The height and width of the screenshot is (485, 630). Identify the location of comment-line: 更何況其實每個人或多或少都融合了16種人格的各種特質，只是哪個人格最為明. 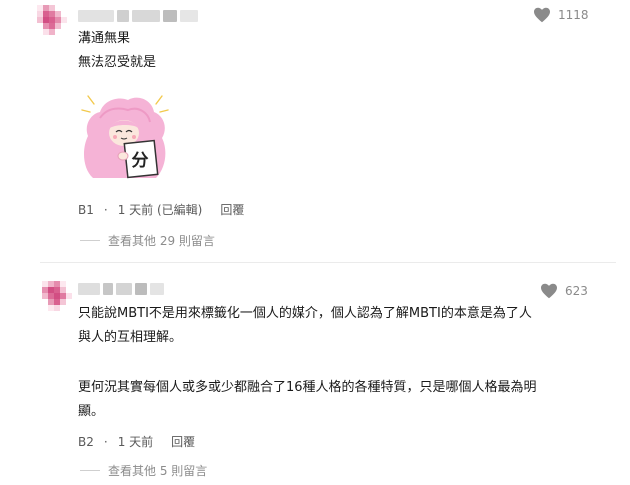
(307, 387).